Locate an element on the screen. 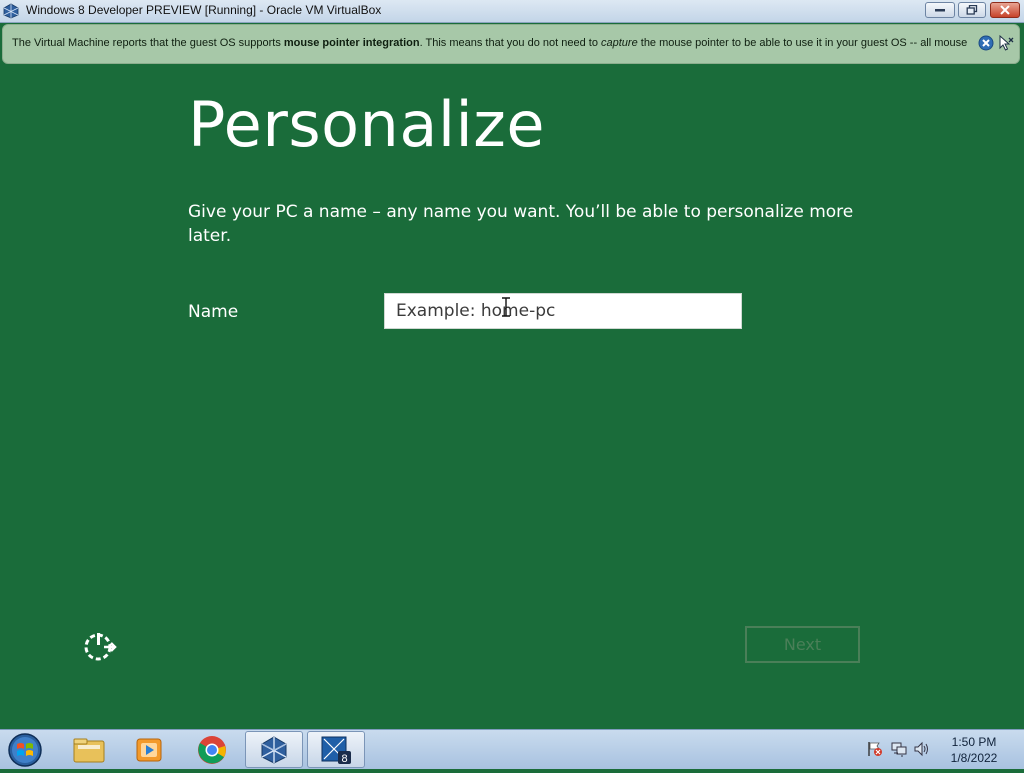  taskbar-windows8-vm: 8 is located at coordinates (336, 749).